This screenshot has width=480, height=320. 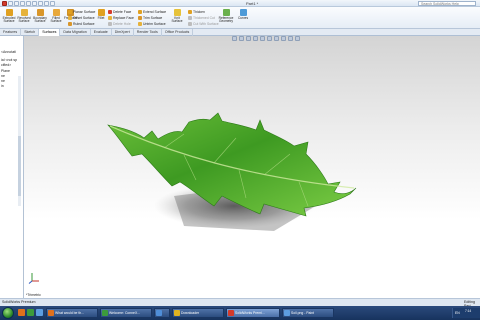 What do you see at coordinates (81, 11) in the screenshot?
I see `planar-surface-button: Planar Surface` at bounding box center [81, 11].